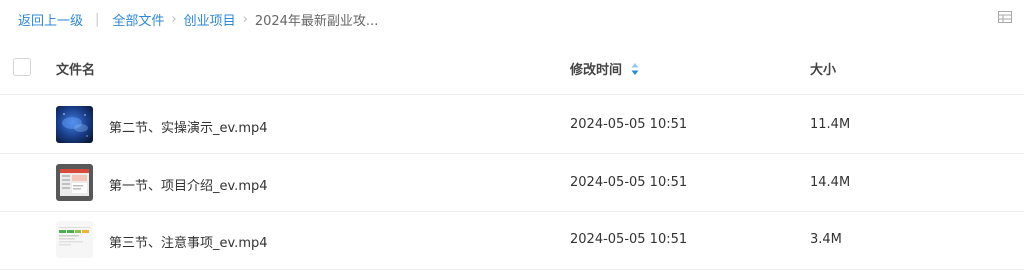 This screenshot has width=1024, height=275. I want to click on back-link: 返回上一级, so click(50, 19).